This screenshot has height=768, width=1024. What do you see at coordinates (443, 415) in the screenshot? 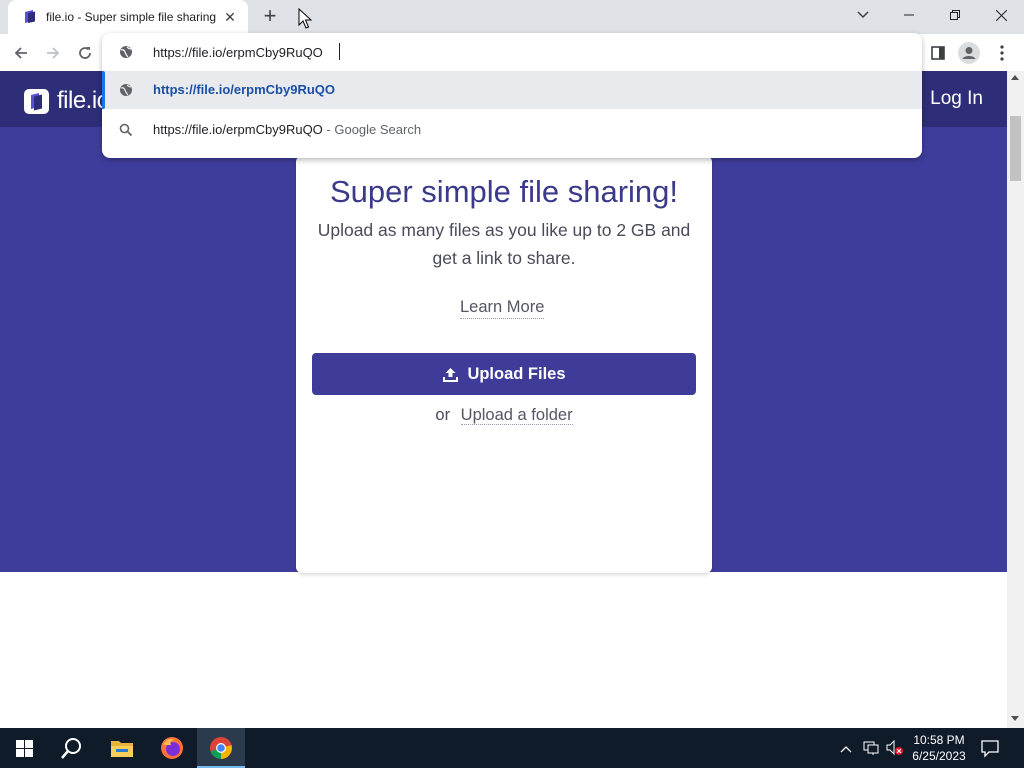
I see `or-text: or` at bounding box center [443, 415].